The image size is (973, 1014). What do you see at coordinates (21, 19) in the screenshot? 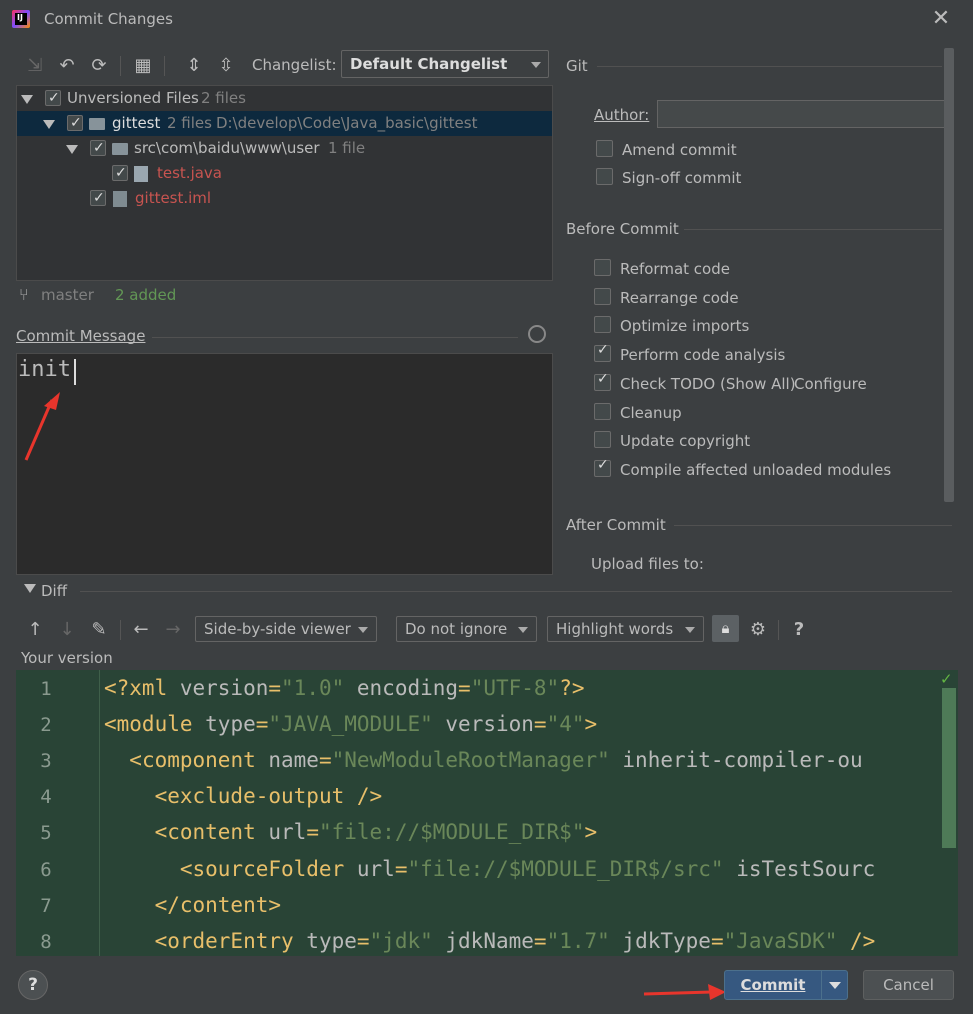
I see `intellij-app-icon: IJ` at bounding box center [21, 19].